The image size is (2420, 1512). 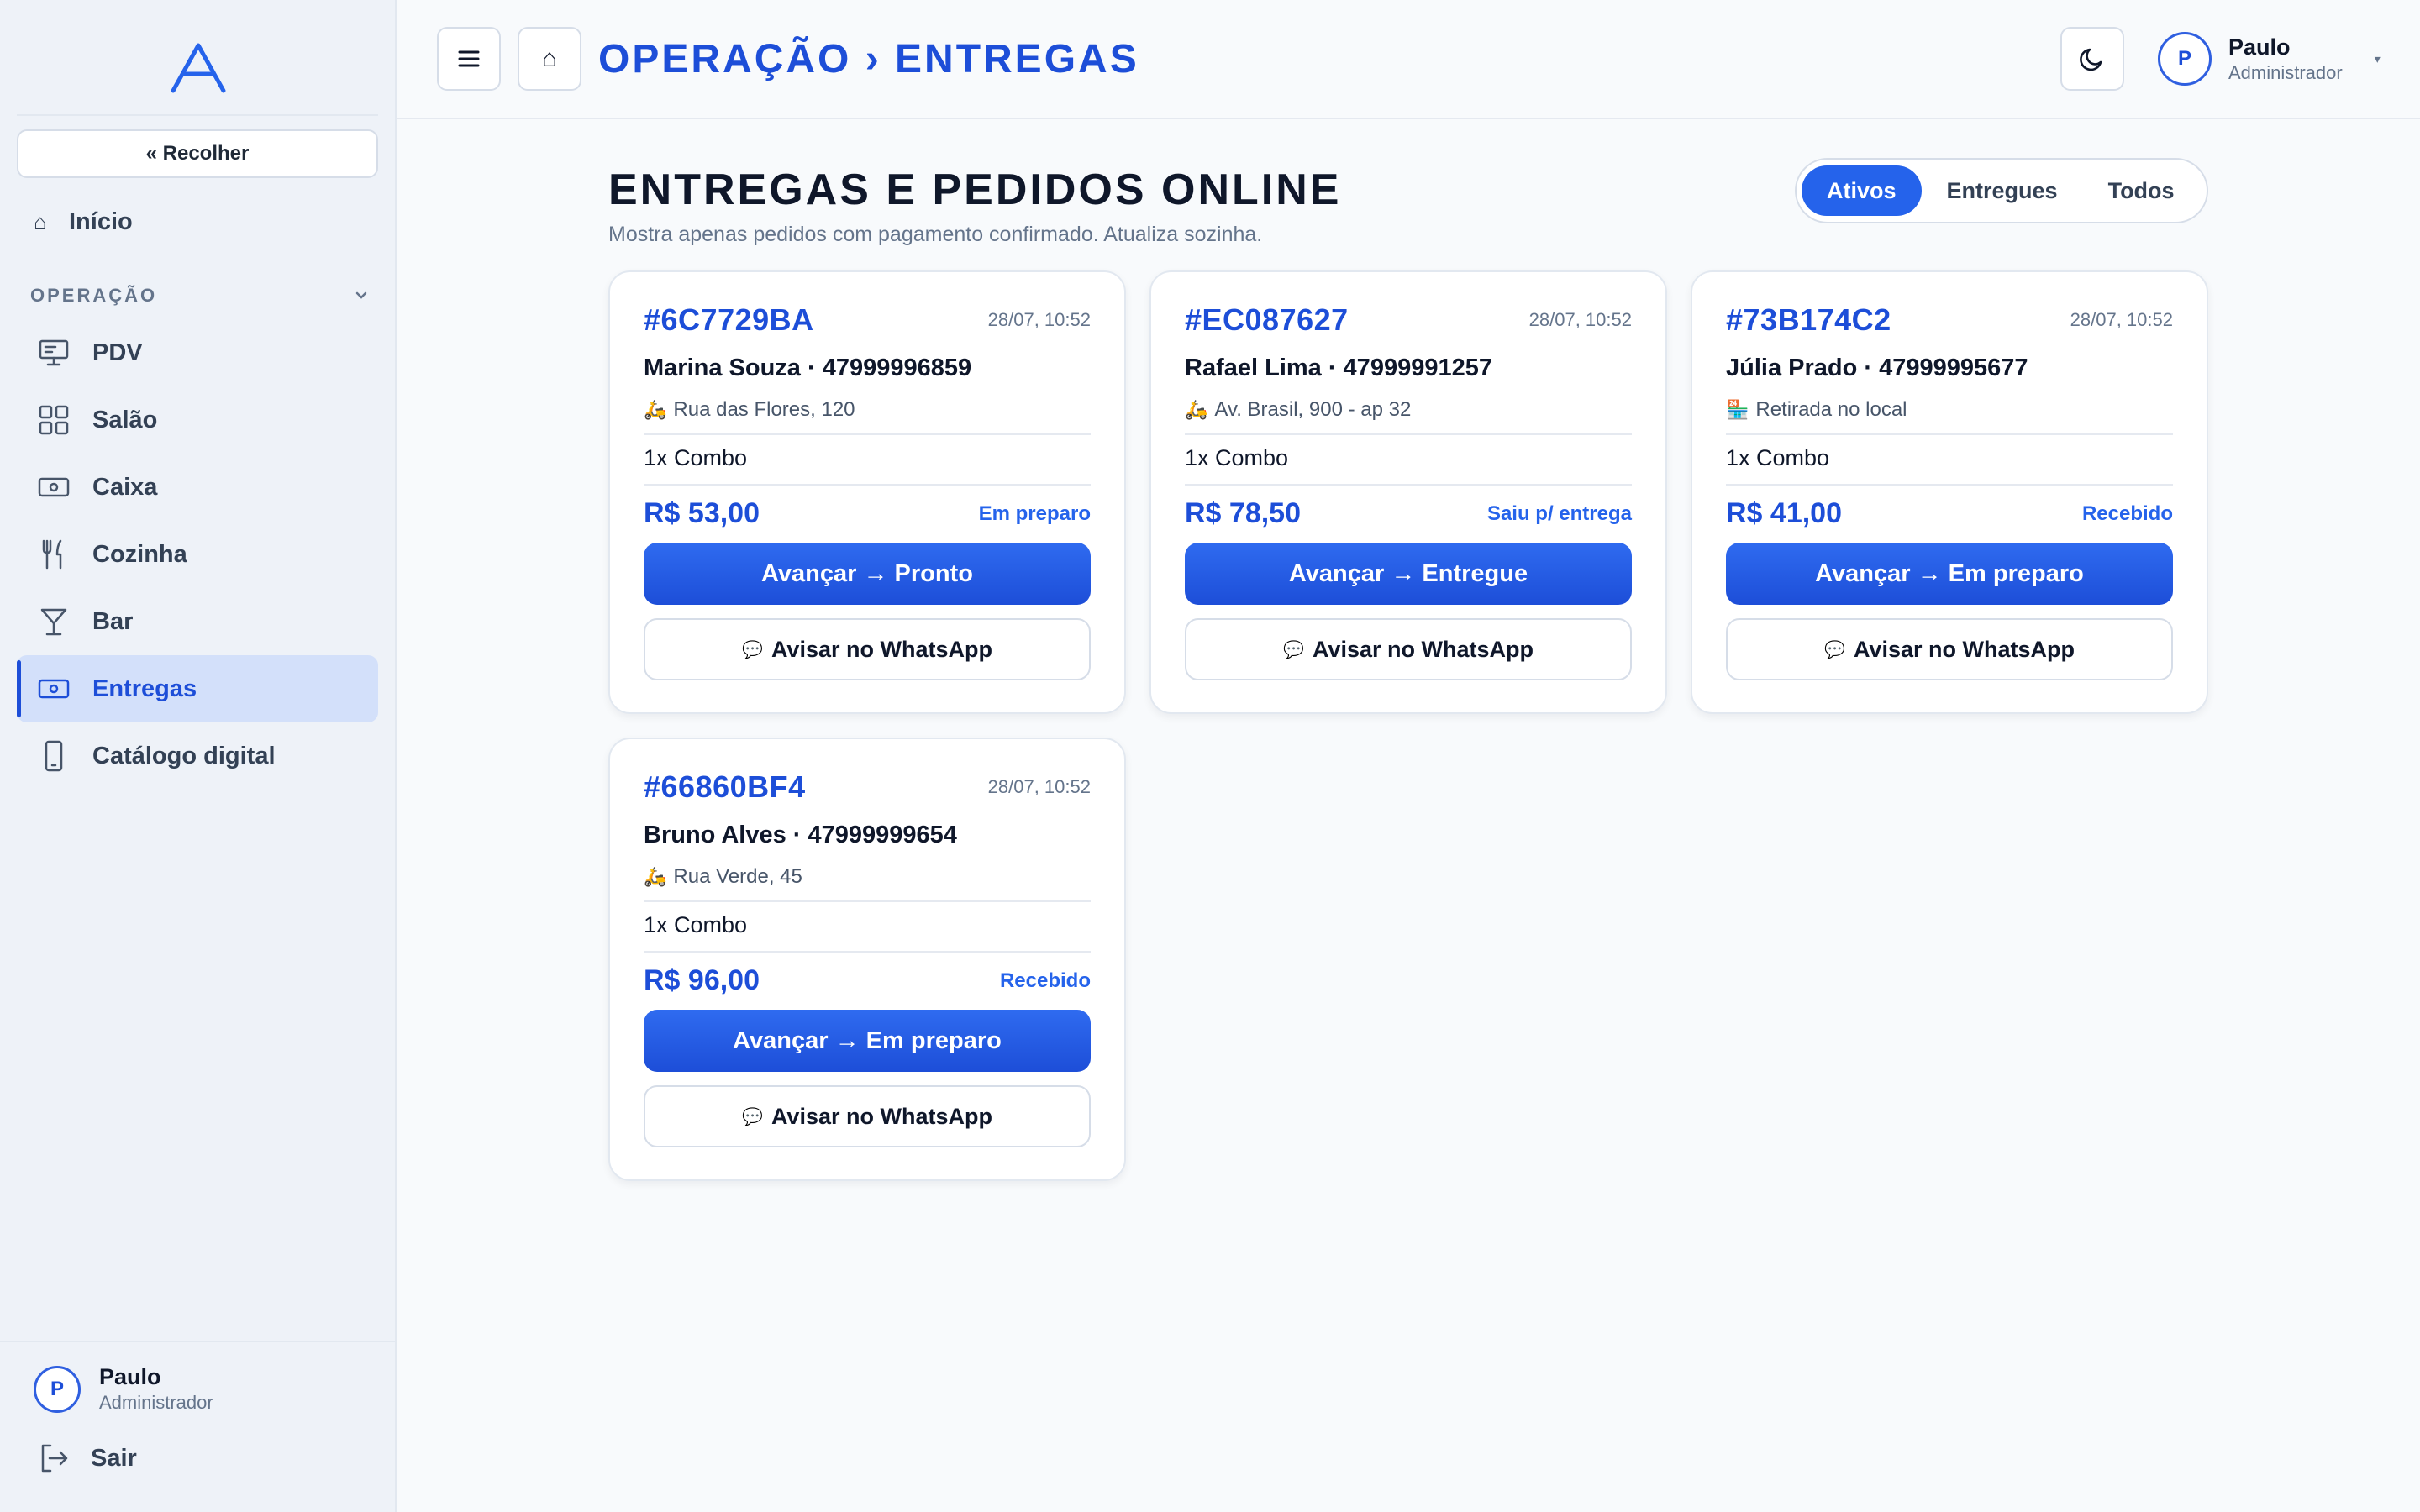 I want to click on sidebar-footer-divider, so click(x=197, y=1341).